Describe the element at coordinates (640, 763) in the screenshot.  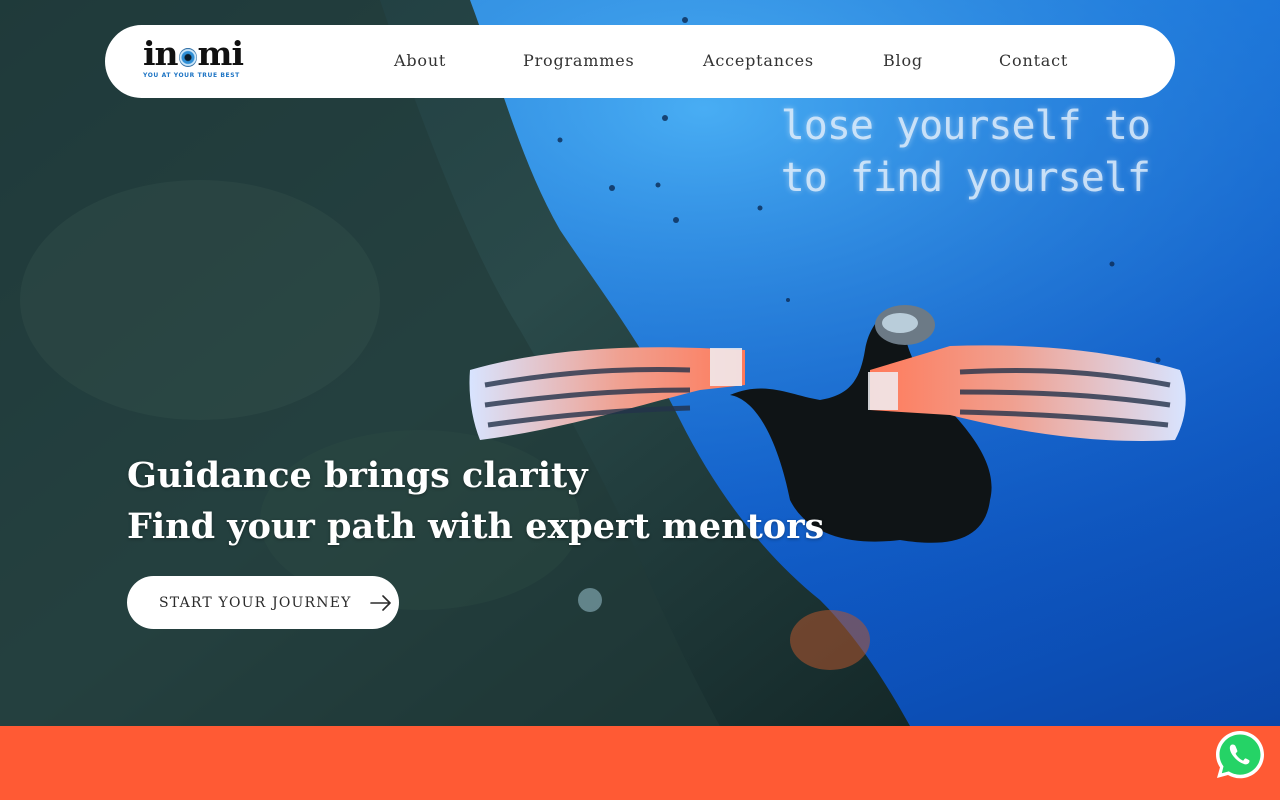
I see `next-section-band` at that location.